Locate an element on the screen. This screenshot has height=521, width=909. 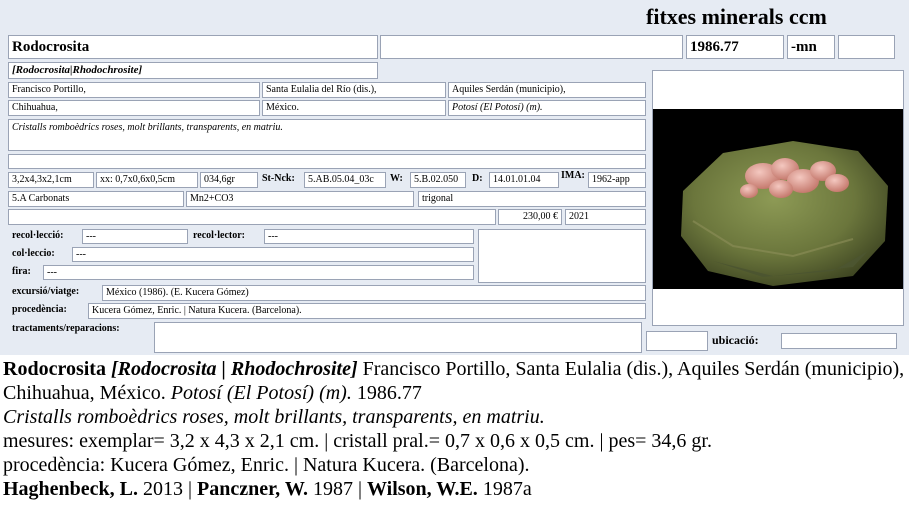
fira-field: --- is located at coordinates (258, 272).